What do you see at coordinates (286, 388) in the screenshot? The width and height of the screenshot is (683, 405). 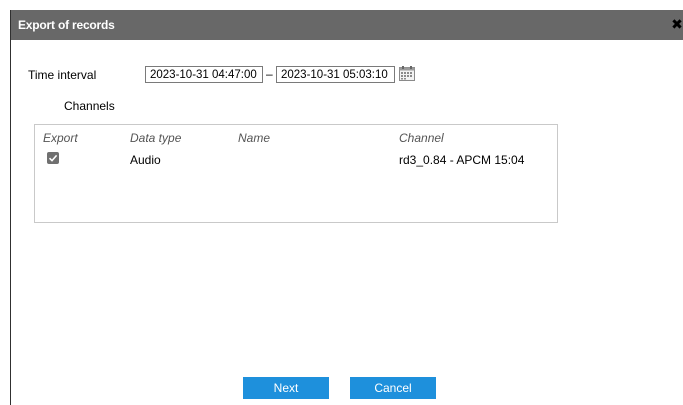 I see `next-button: Next` at bounding box center [286, 388].